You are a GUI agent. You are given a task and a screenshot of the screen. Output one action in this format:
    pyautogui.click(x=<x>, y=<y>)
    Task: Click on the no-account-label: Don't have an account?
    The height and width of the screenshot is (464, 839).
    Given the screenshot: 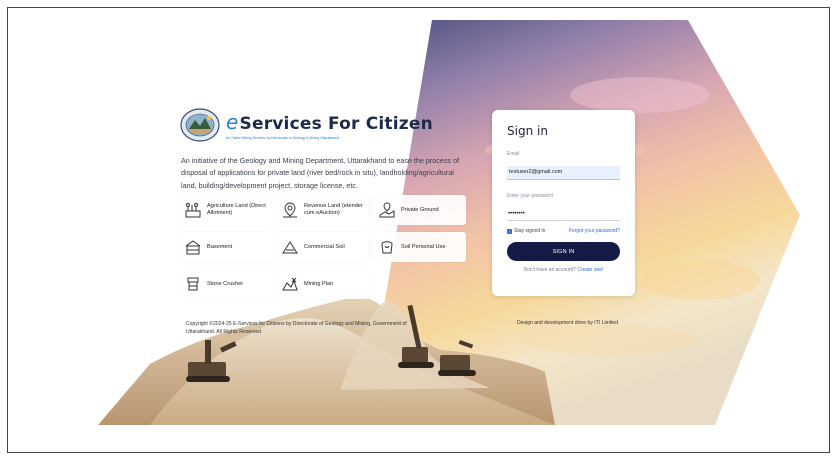 What is the action you would take?
    pyautogui.click(x=549, y=270)
    